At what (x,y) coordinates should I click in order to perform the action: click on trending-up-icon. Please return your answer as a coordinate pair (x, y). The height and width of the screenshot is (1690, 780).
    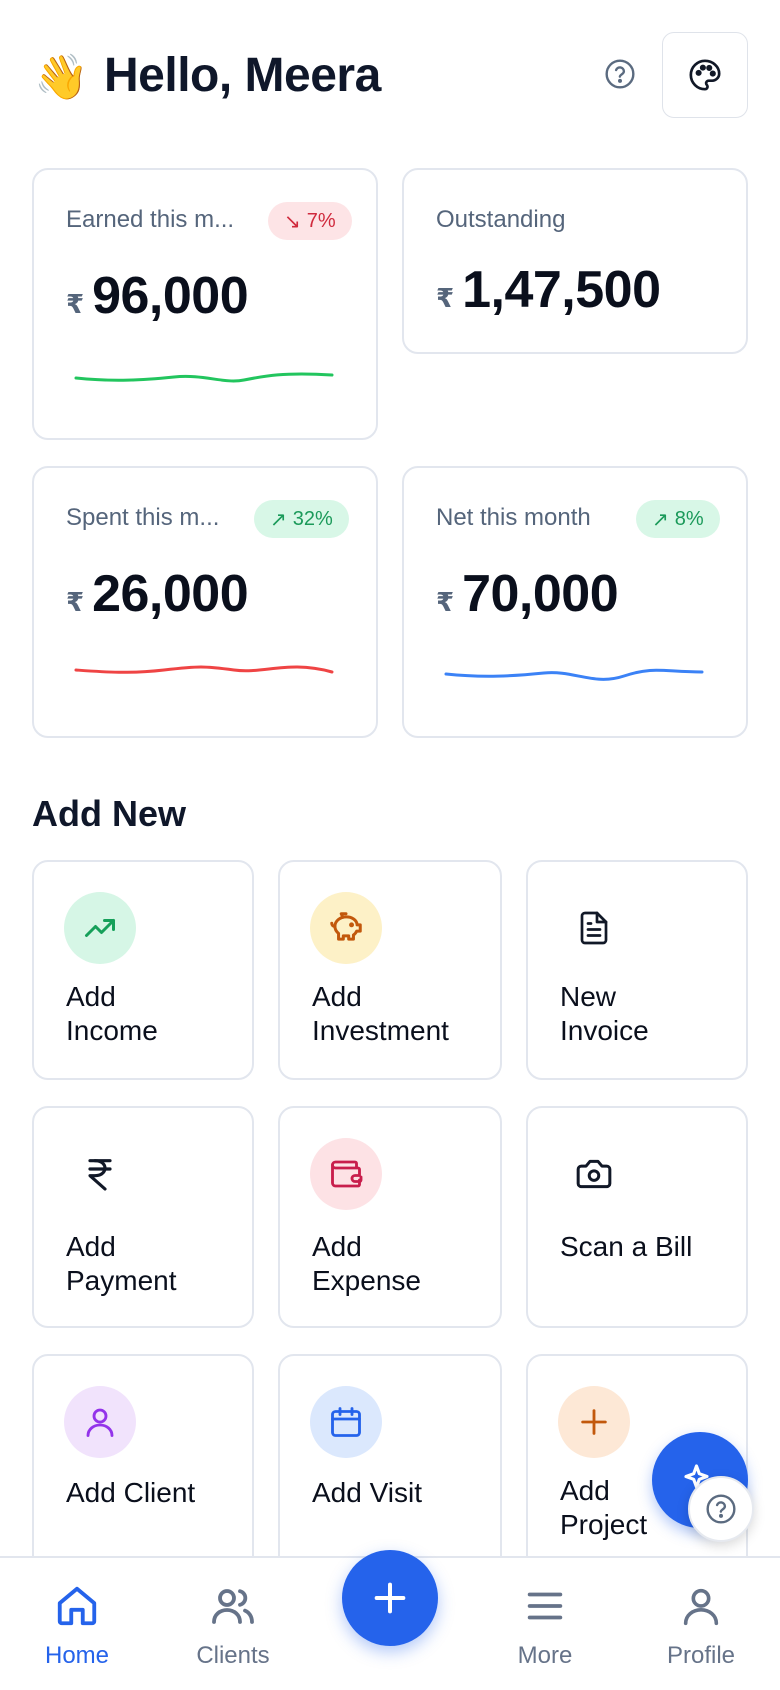
    Looking at the image, I should click on (100, 928).